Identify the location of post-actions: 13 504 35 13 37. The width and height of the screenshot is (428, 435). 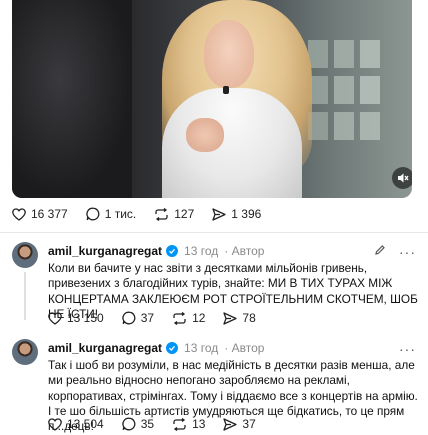
(161, 424).